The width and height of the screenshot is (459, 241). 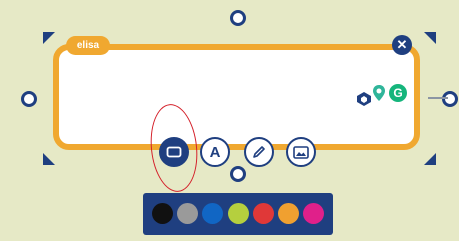 I want to click on grammarly-icon: G, so click(x=398, y=93).